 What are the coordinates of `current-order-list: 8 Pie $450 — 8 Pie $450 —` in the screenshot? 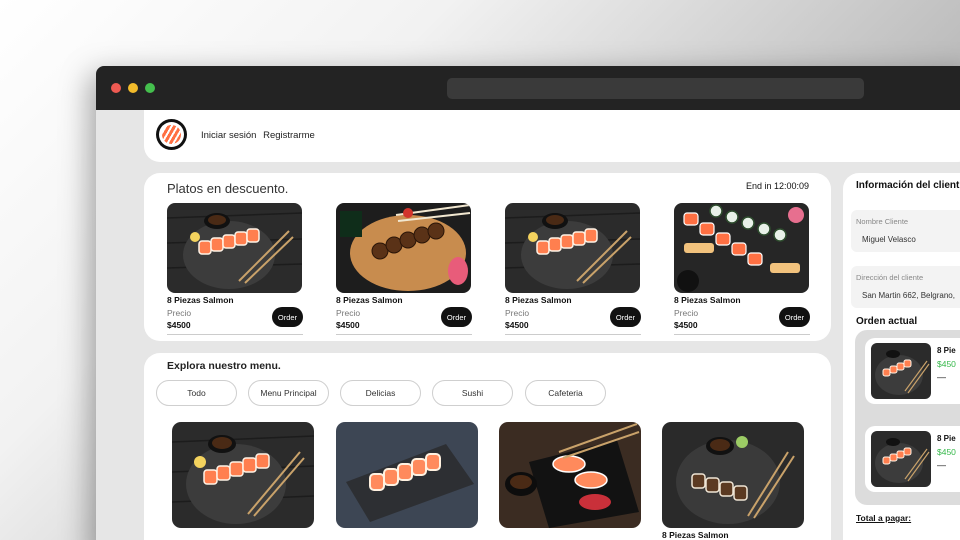 It's located at (907, 417).